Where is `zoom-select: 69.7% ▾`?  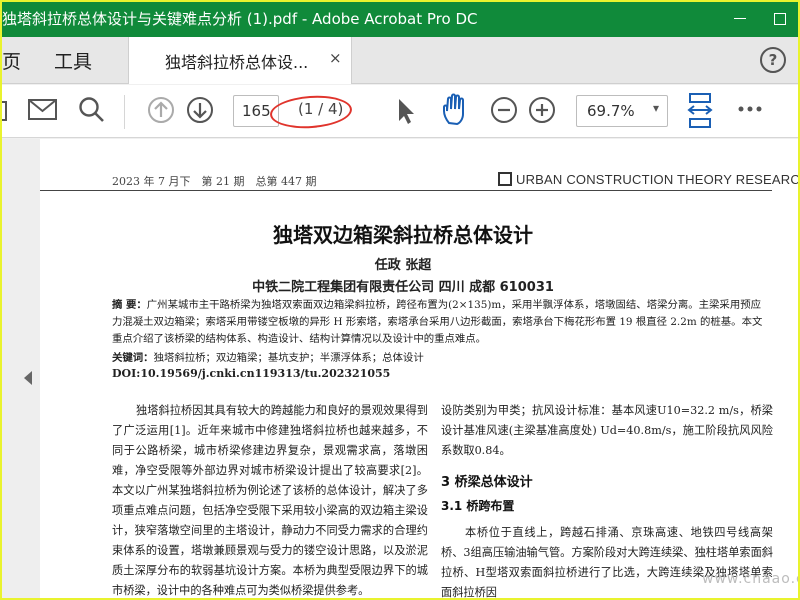 zoom-select: 69.7% ▾ is located at coordinates (622, 111).